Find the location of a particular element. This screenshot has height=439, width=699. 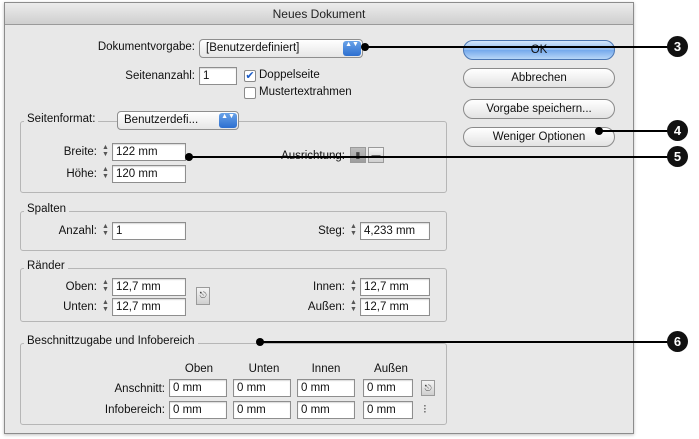

width-label: Breite: is located at coordinates (80, 152).